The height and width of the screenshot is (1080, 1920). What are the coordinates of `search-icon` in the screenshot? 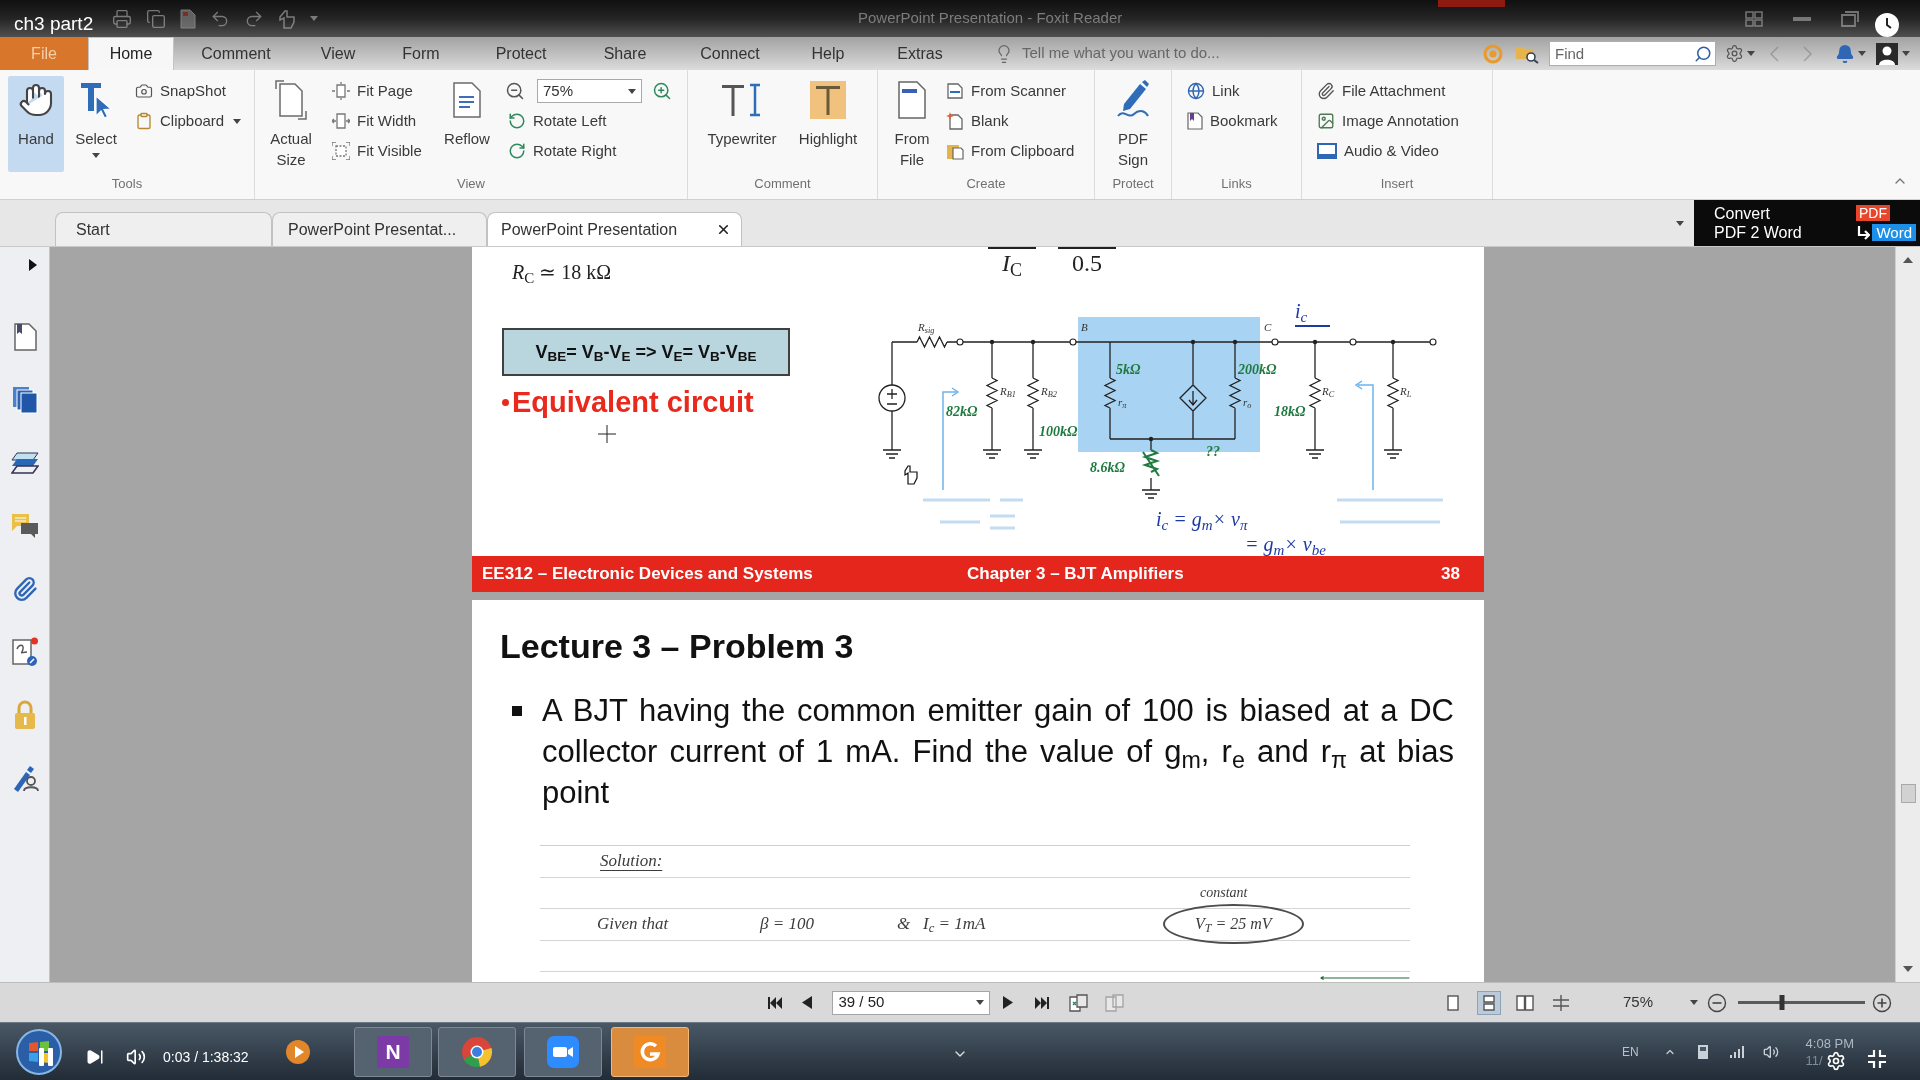 It's located at (1703, 53).